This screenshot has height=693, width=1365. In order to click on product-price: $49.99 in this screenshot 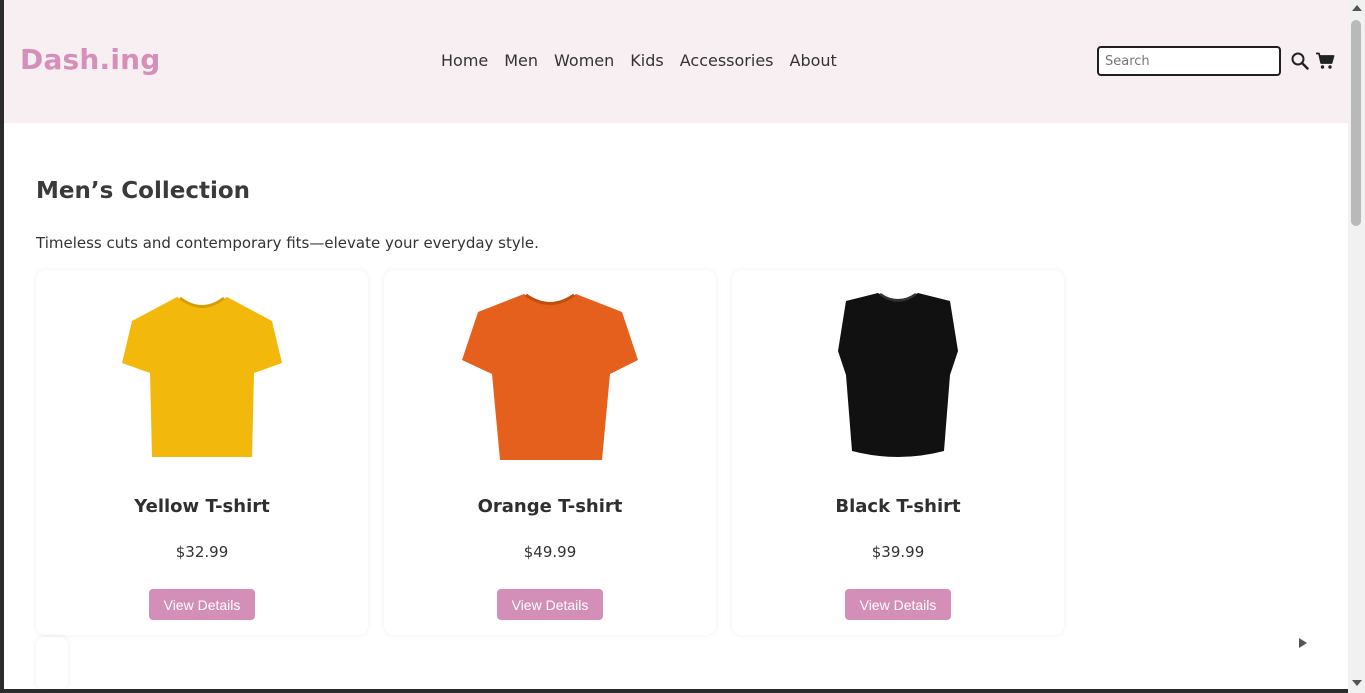, I will do `click(550, 552)`.